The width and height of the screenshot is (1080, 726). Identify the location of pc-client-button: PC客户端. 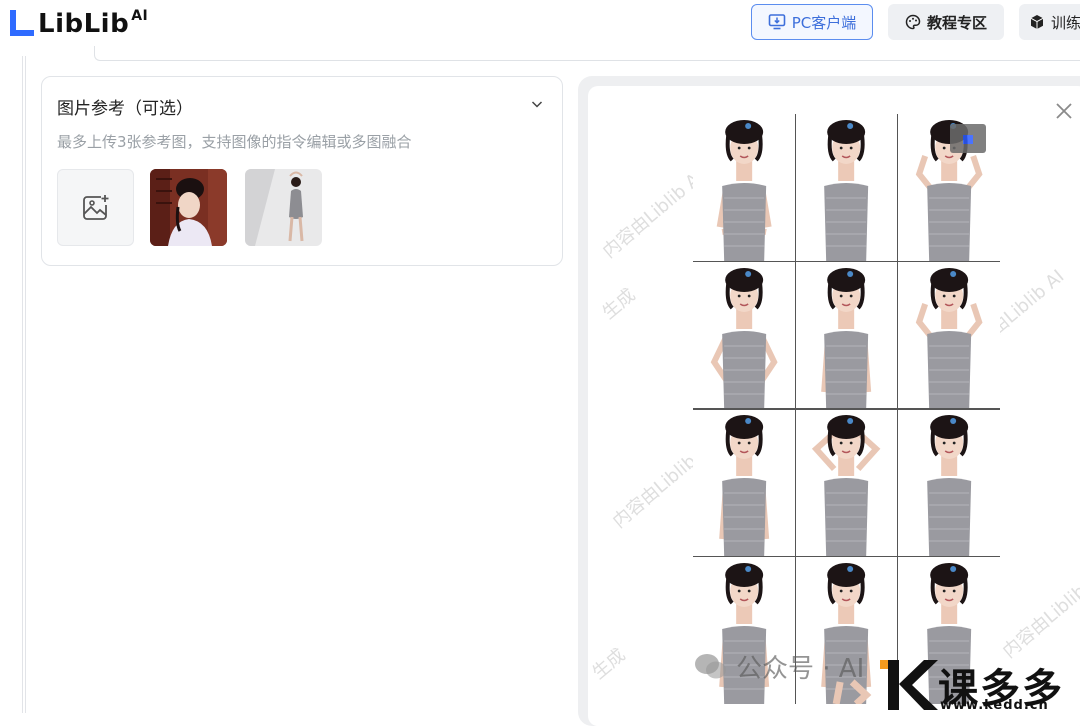
(812, 22).